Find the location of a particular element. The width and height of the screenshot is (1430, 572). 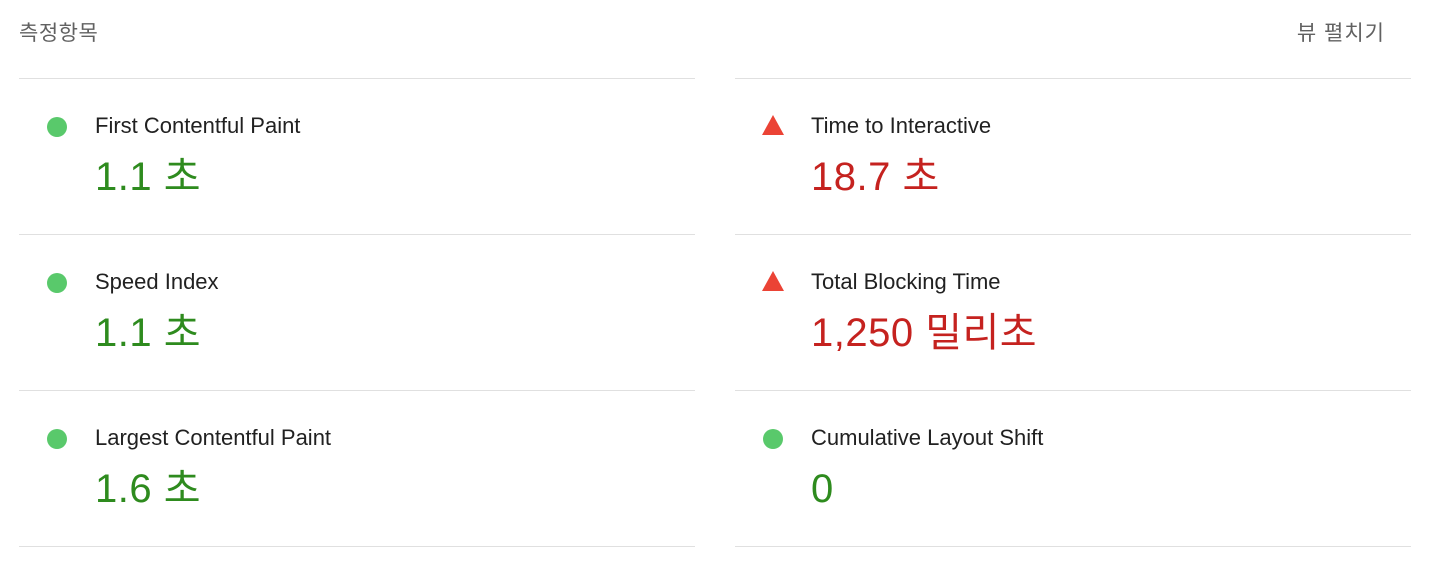

metric-first-contentful-paint: First Contentful Paint 1.1 초 is located at coordinates (357, 156).